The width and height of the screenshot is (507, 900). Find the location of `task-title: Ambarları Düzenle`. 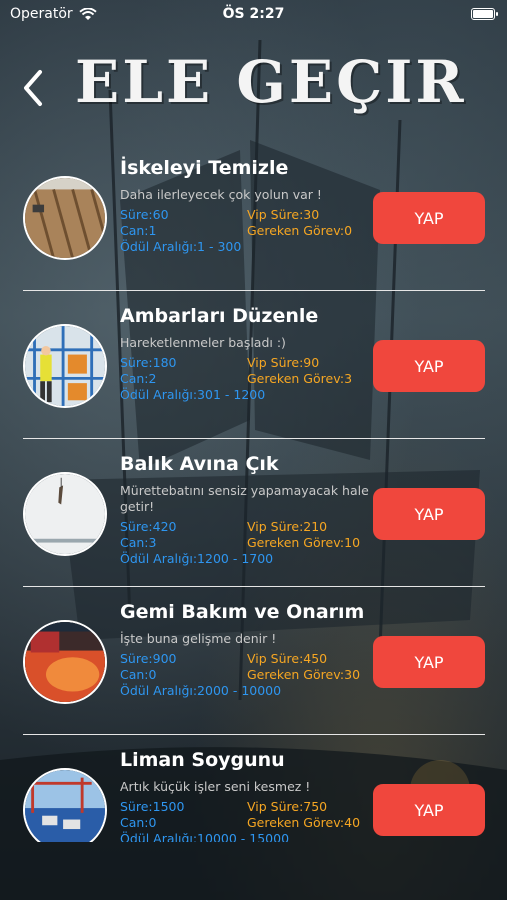

task-title: Ambarları Düzenle is located at coordinates (219, 316).